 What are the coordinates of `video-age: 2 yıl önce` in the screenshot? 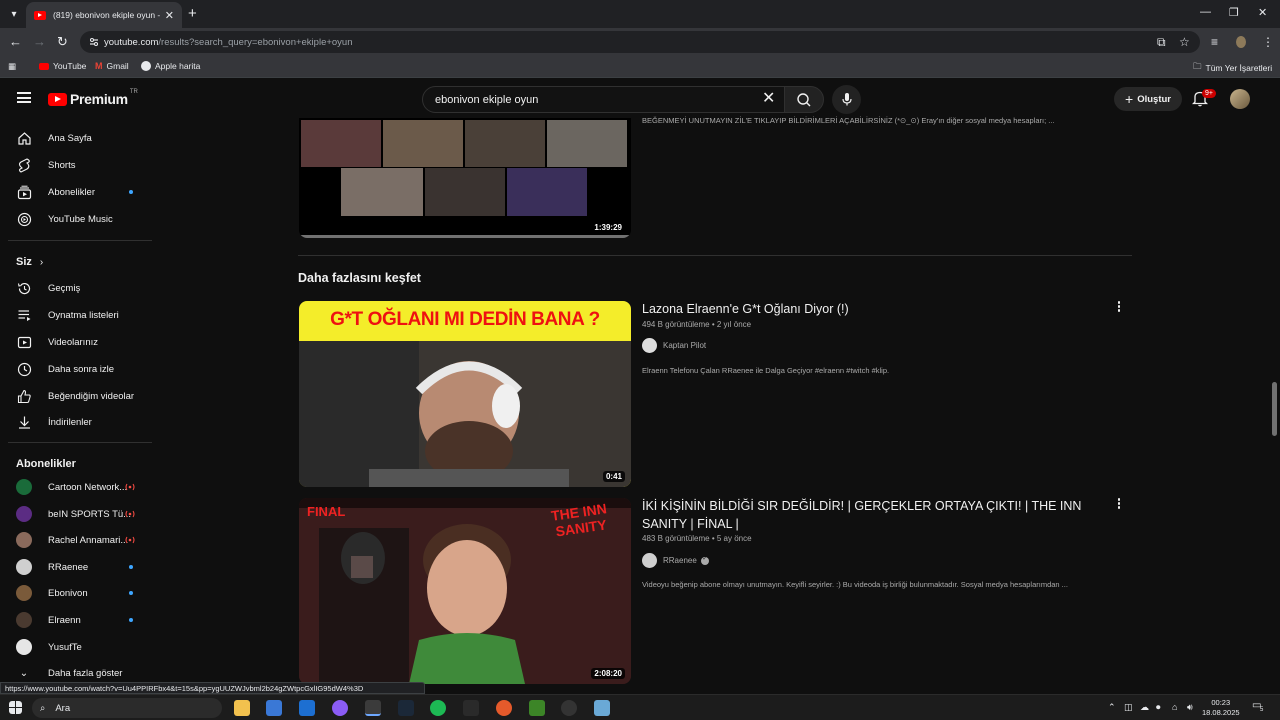 It's located at (734, 324).